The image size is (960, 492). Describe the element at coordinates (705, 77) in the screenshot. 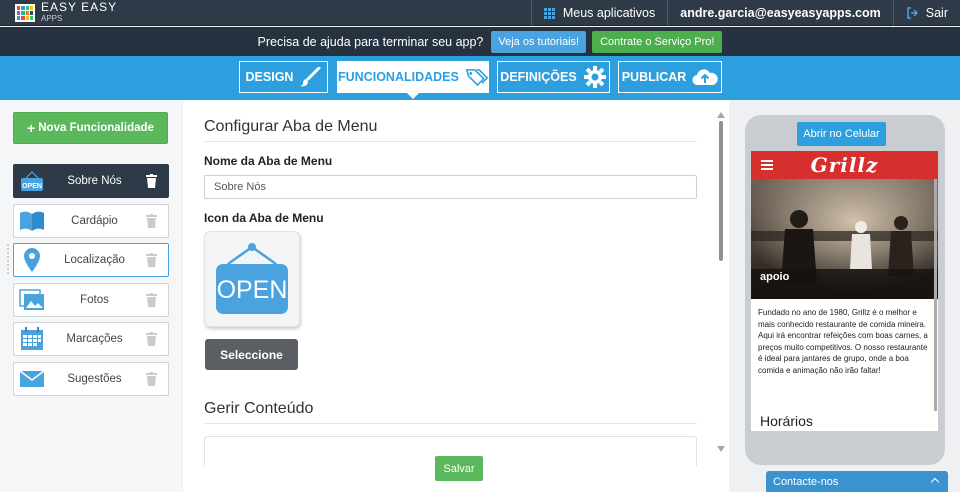

I see `cloud-upload-icon` at that location.